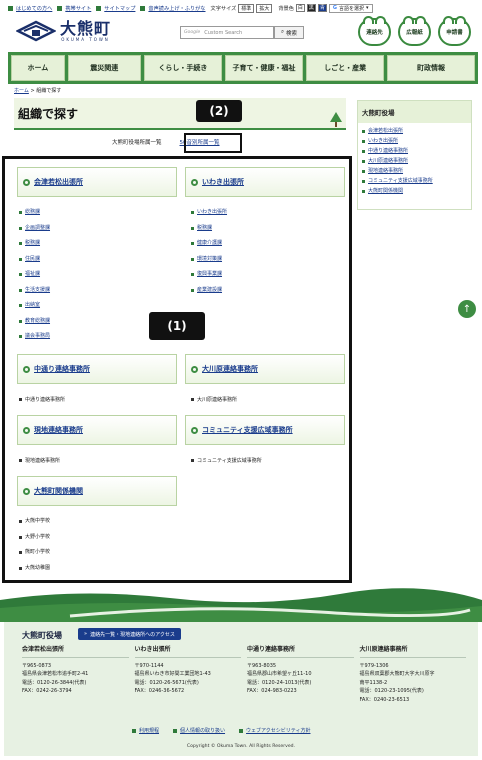 The height and width of the screenshot is (760, 482). What do you see at coordinates (129, 634) in the screenshot?
I see `footer-access-button: » 連絡先一覧・現地連絡所へのアクセス` at bounding box center [129, 634].